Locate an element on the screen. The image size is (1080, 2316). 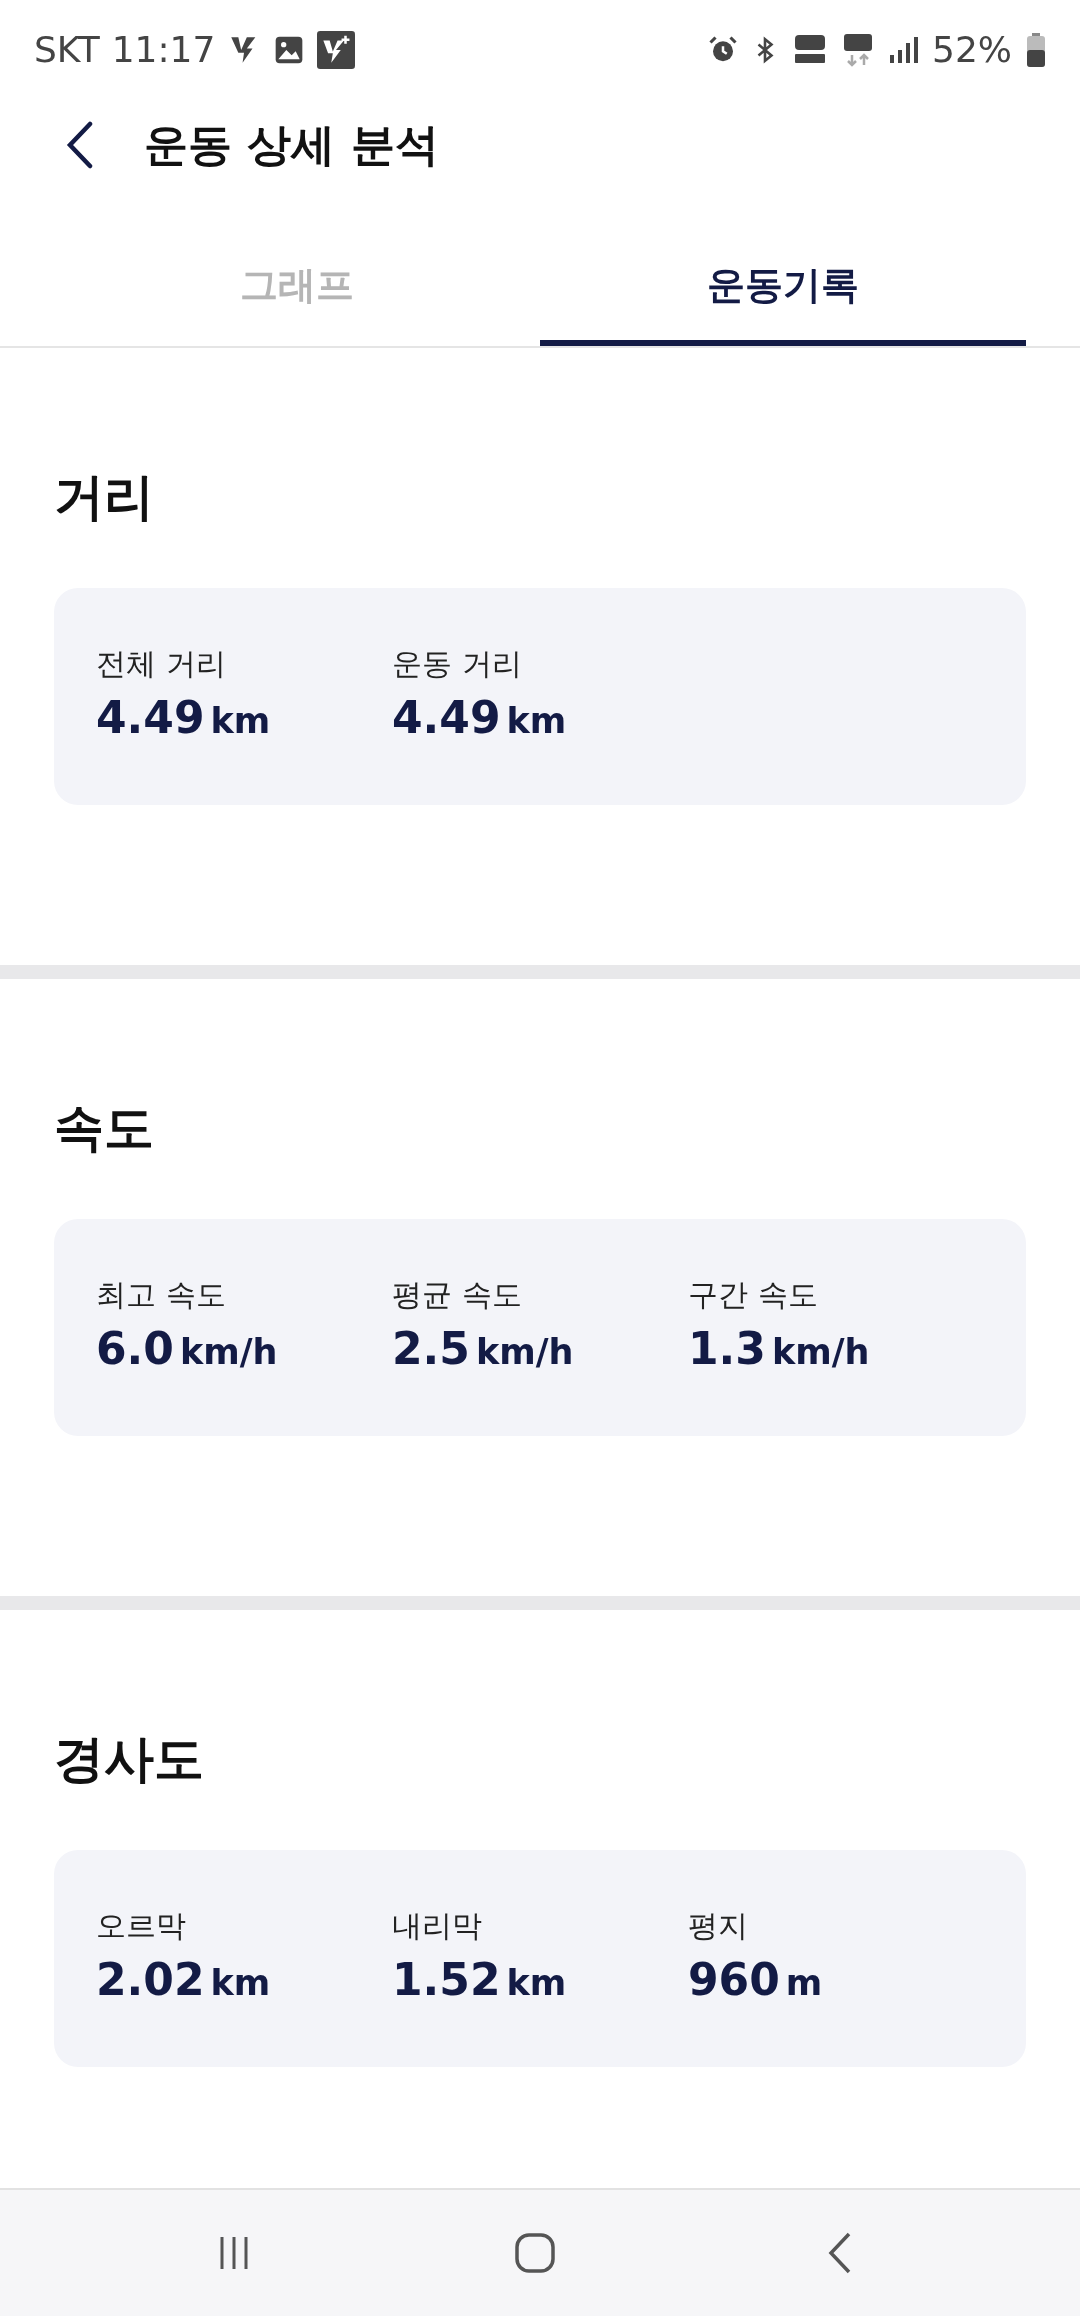
stat-label: 내리막 is located at coordinates (437, 1926).